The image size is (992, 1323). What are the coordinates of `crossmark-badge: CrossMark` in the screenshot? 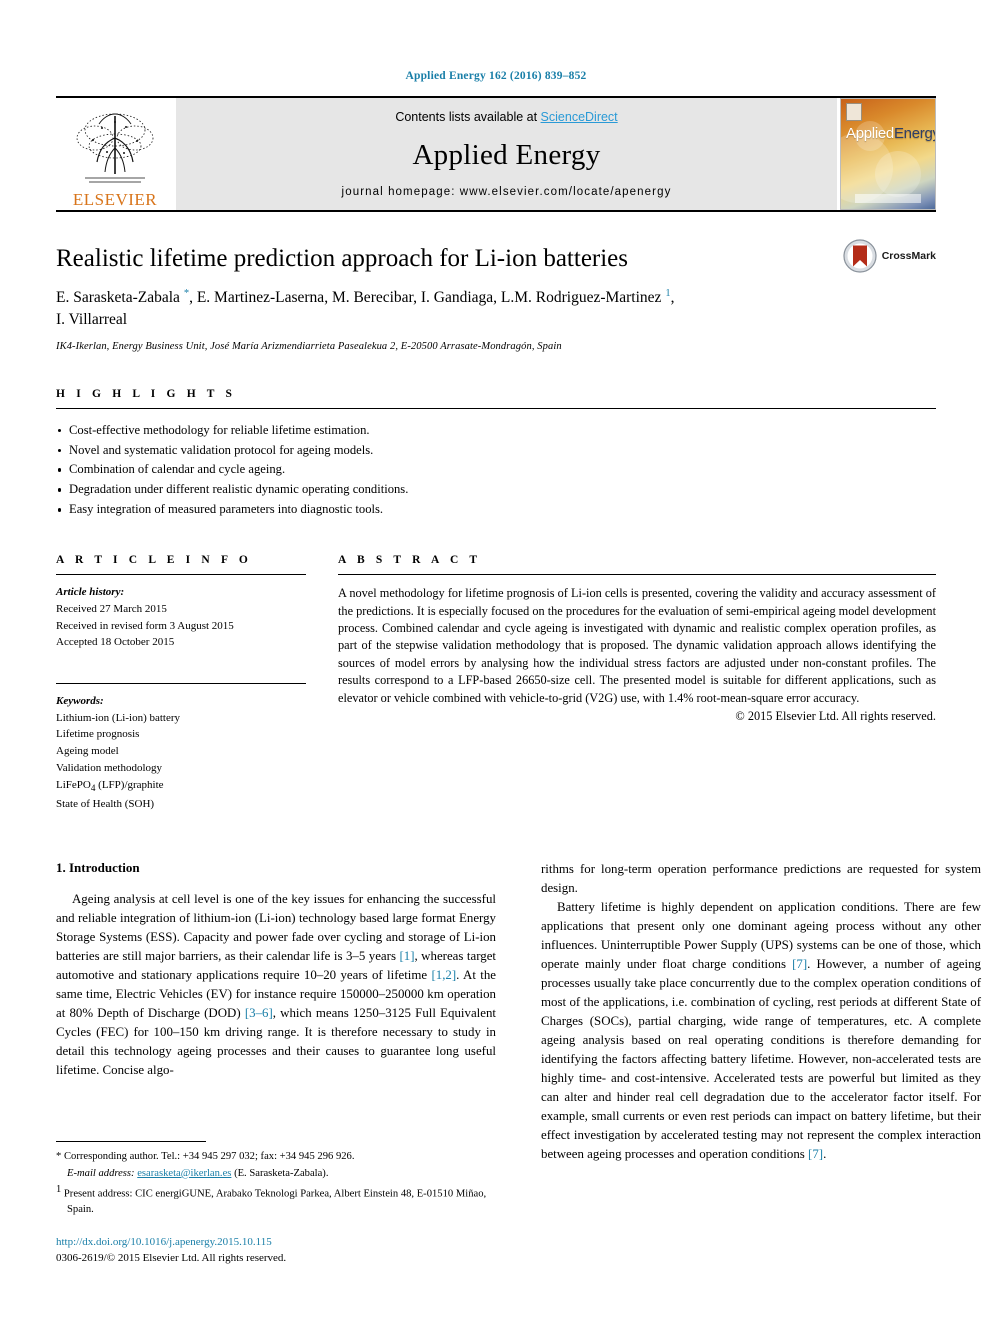 It's located at (889, 256).